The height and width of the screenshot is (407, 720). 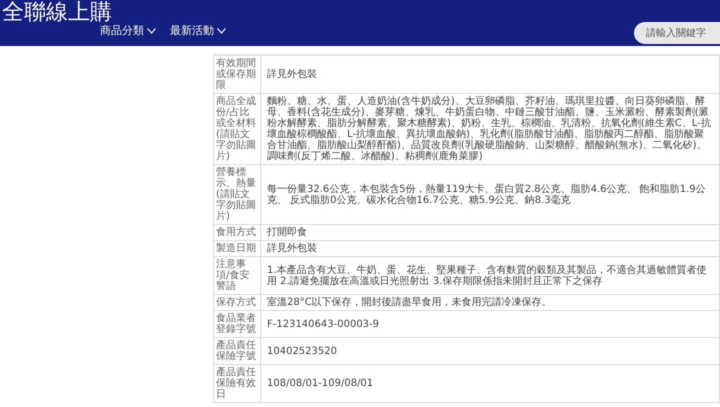 What do you see at coordinates (677, 33) in the screenshot?
I see `search-field: 請輸入關鍵字` at bounding box center [677, 33].